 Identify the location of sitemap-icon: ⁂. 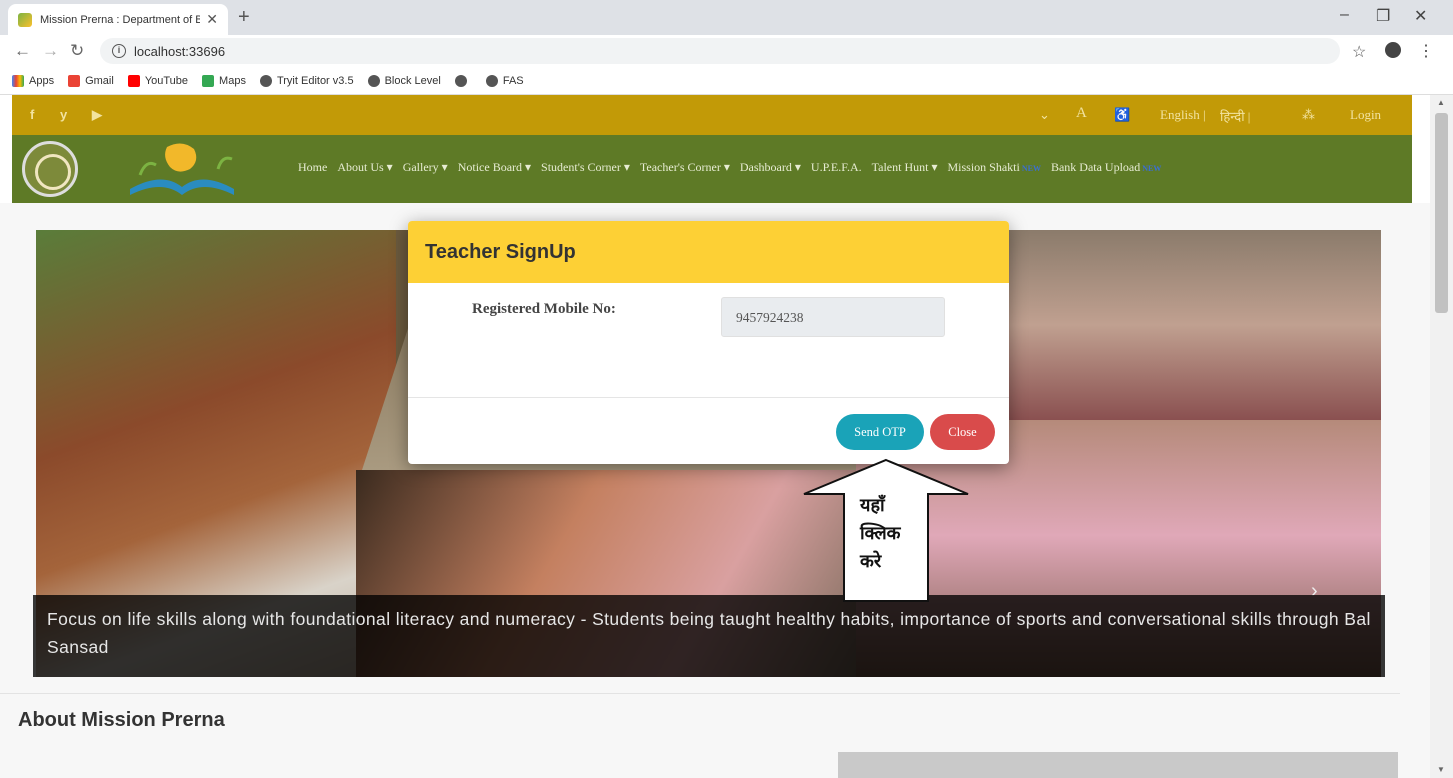
(1308, 115).